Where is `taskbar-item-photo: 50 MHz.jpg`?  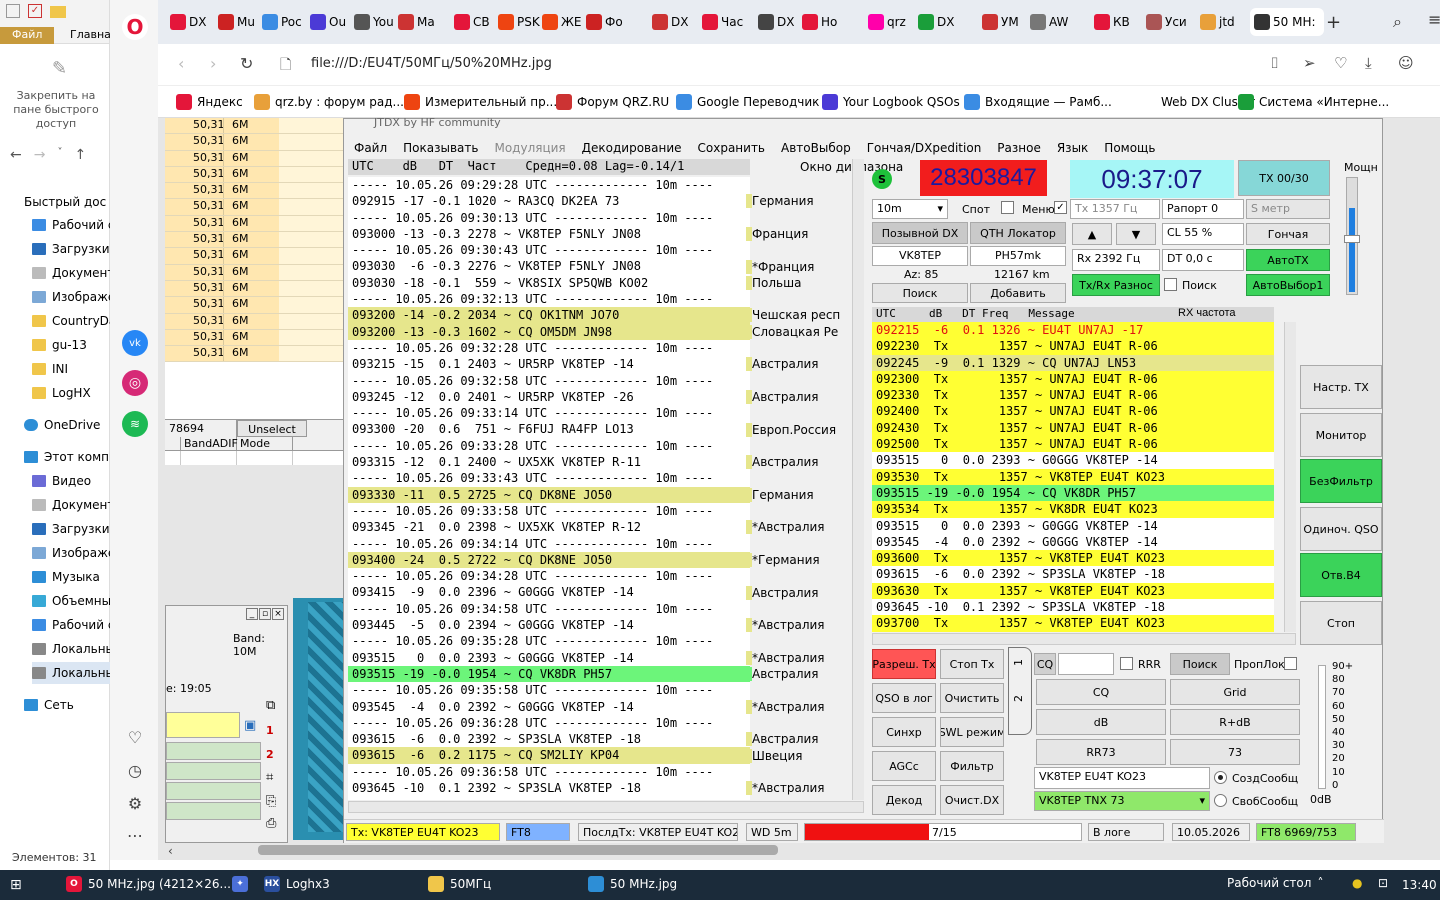 taskbar-item-photo: 50 MHz.jpg is located at coordinates (632, 884).